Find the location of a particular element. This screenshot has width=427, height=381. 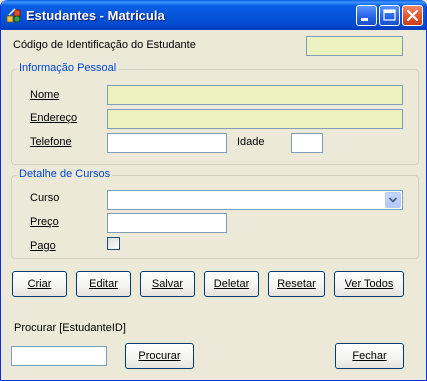

minimize-button is located at coordinates (366, 15).